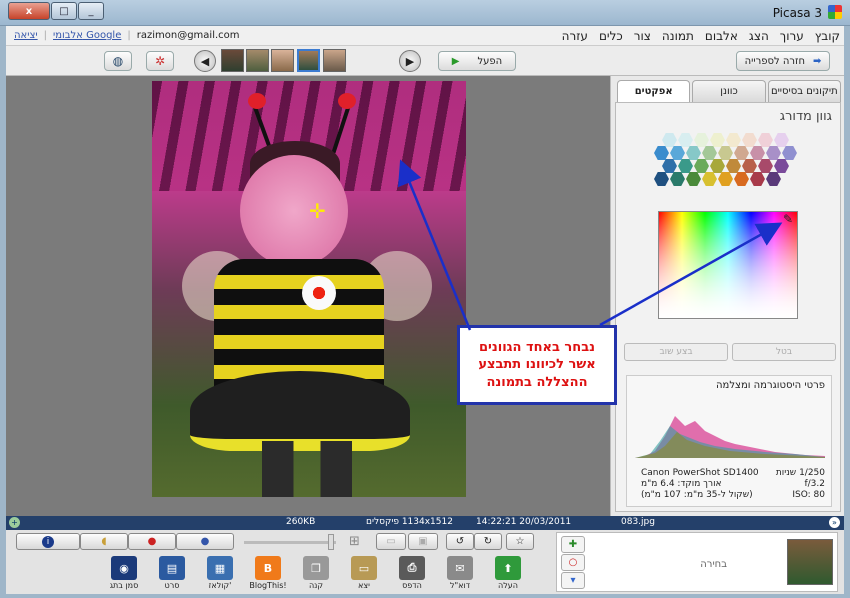 This screenshot has width=850, height=598. I want to click on upload-icon: ⬆, so click(508, 568).